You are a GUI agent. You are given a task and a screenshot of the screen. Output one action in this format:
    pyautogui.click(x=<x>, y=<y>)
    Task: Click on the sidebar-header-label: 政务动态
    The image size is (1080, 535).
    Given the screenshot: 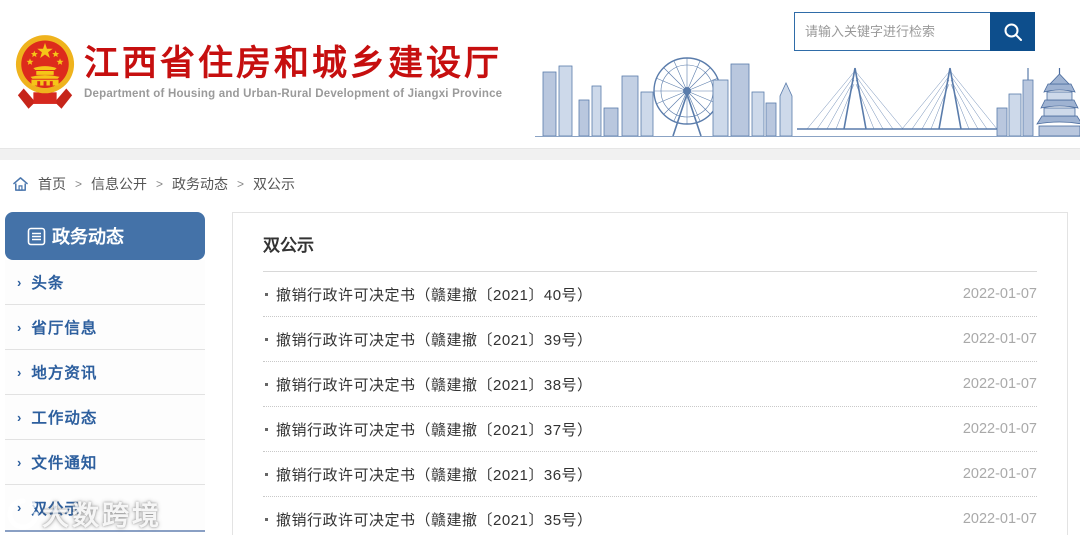 What is the action you would take?
    pyautogui.click(x=88, y=237)
    